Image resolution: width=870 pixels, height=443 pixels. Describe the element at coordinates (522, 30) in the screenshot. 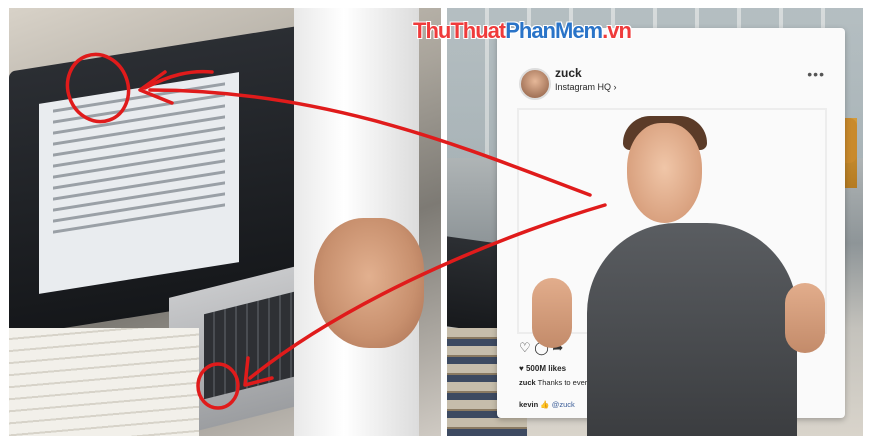

I see `watermark: ThuThuatPhanMem.vn` at that location.